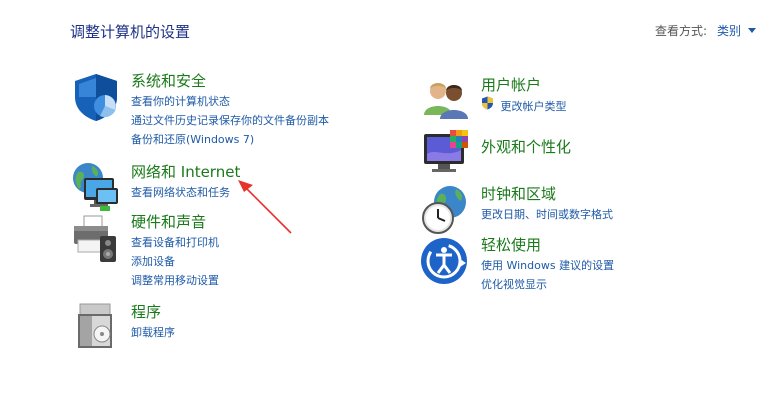 This screenshot has width=774, height=417. Describe the element at coordinates (533, 106) in the screenshot. I see `link-label: 更改帐户类型` at that location.